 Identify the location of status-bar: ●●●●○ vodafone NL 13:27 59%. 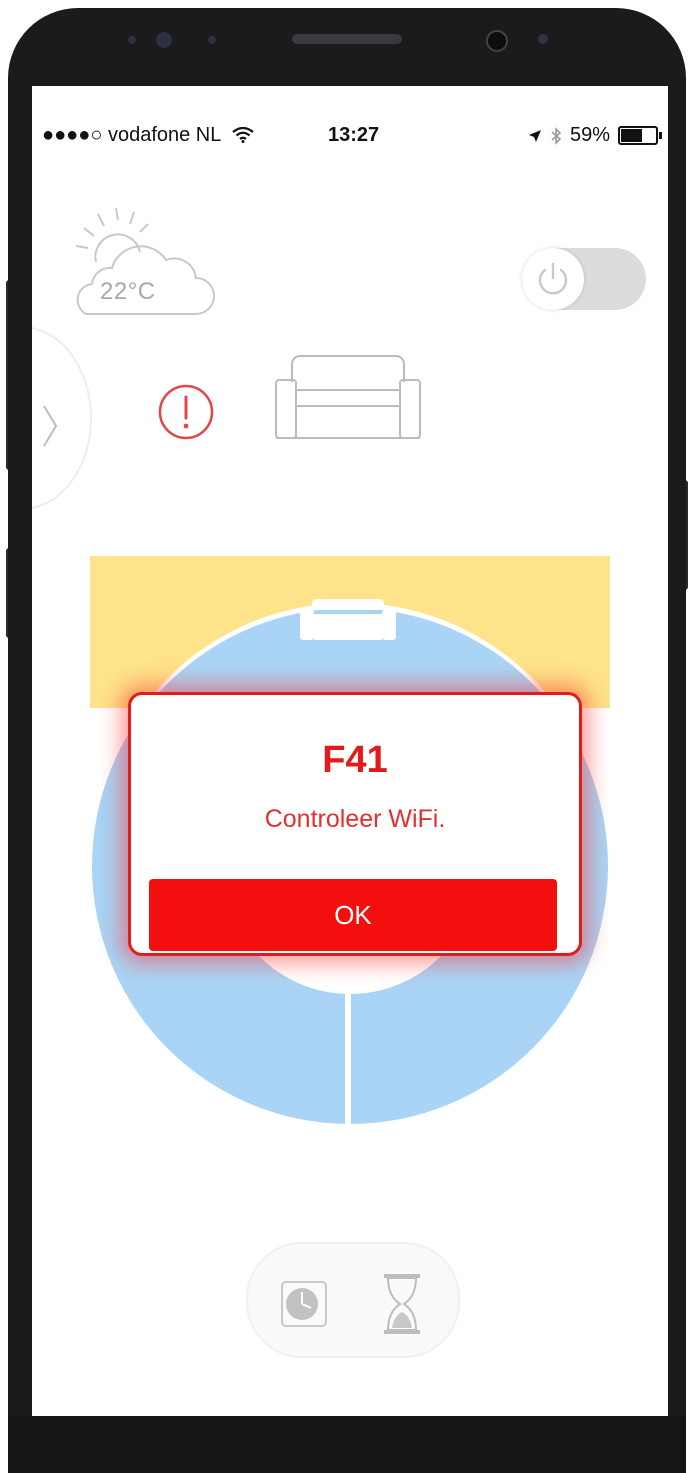
(350, 133).